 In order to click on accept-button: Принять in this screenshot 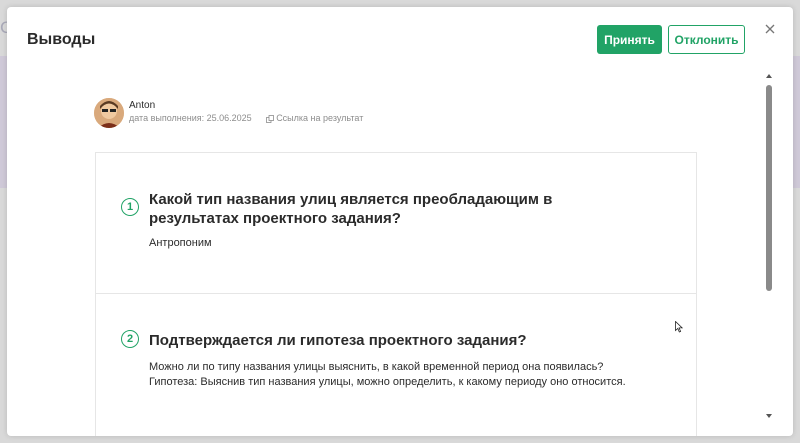, I will do `click(629, 39)`.